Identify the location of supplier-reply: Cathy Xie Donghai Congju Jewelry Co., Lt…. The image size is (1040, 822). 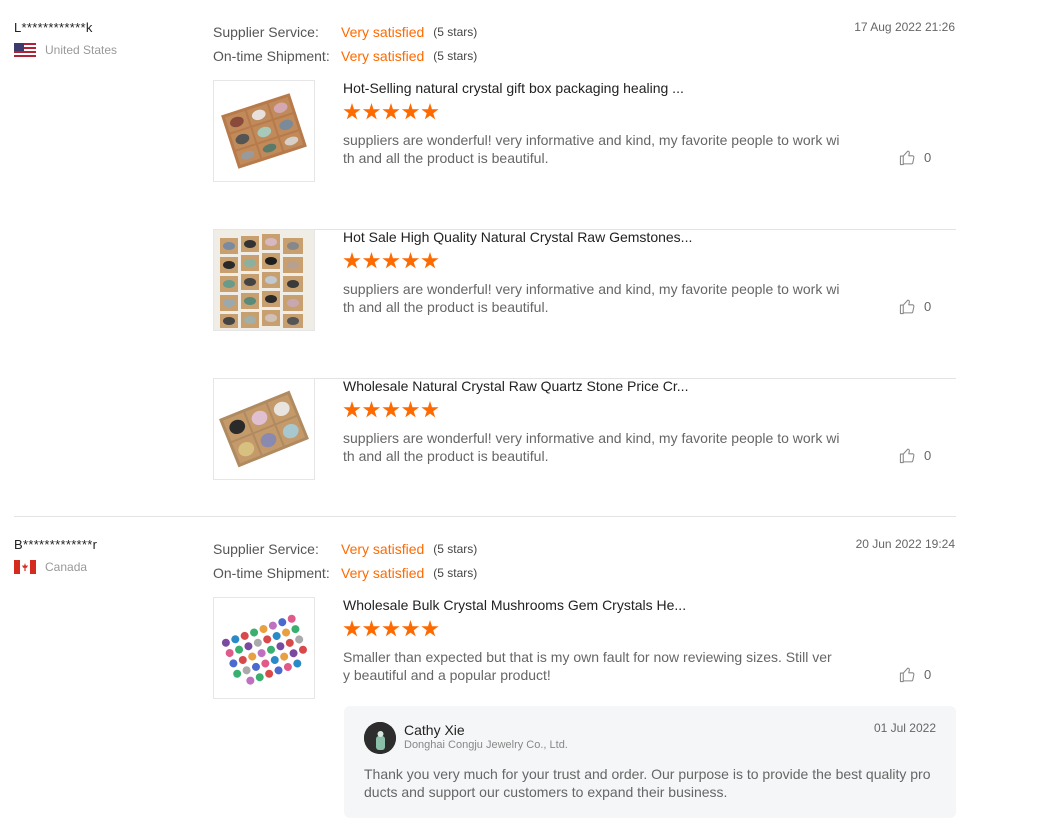
(650, 762).